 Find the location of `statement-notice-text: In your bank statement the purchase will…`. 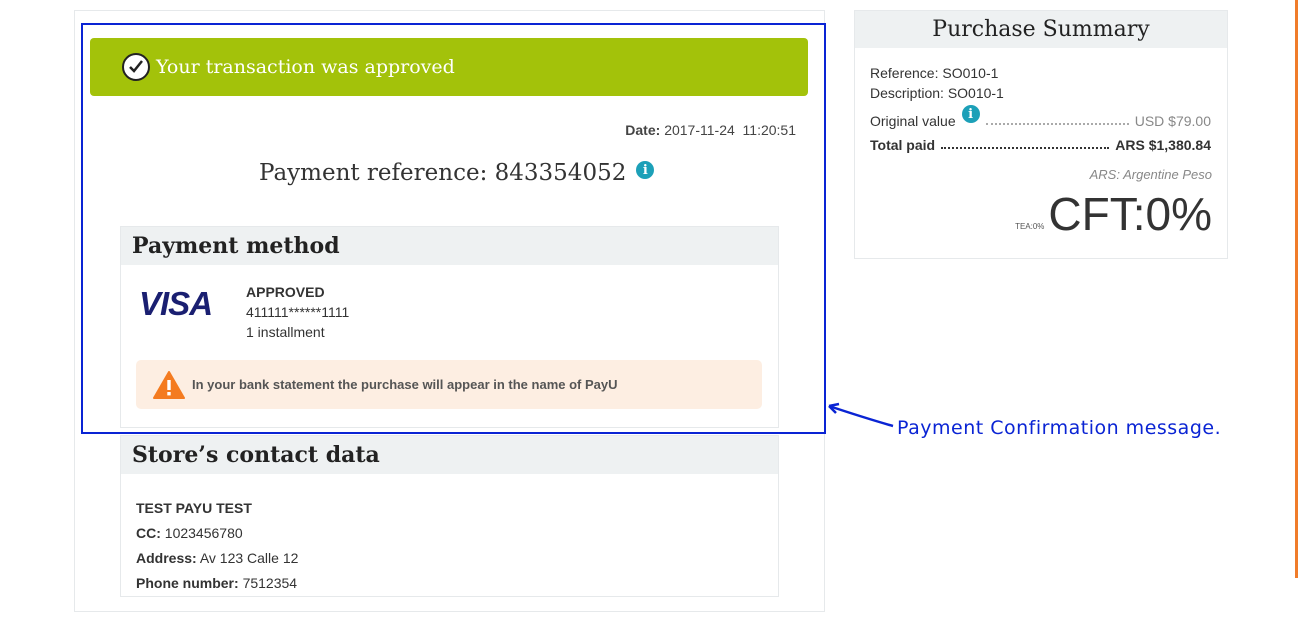

statement-notice-text: In your bank statement the purchase will… is located at coordinates (405, 384).